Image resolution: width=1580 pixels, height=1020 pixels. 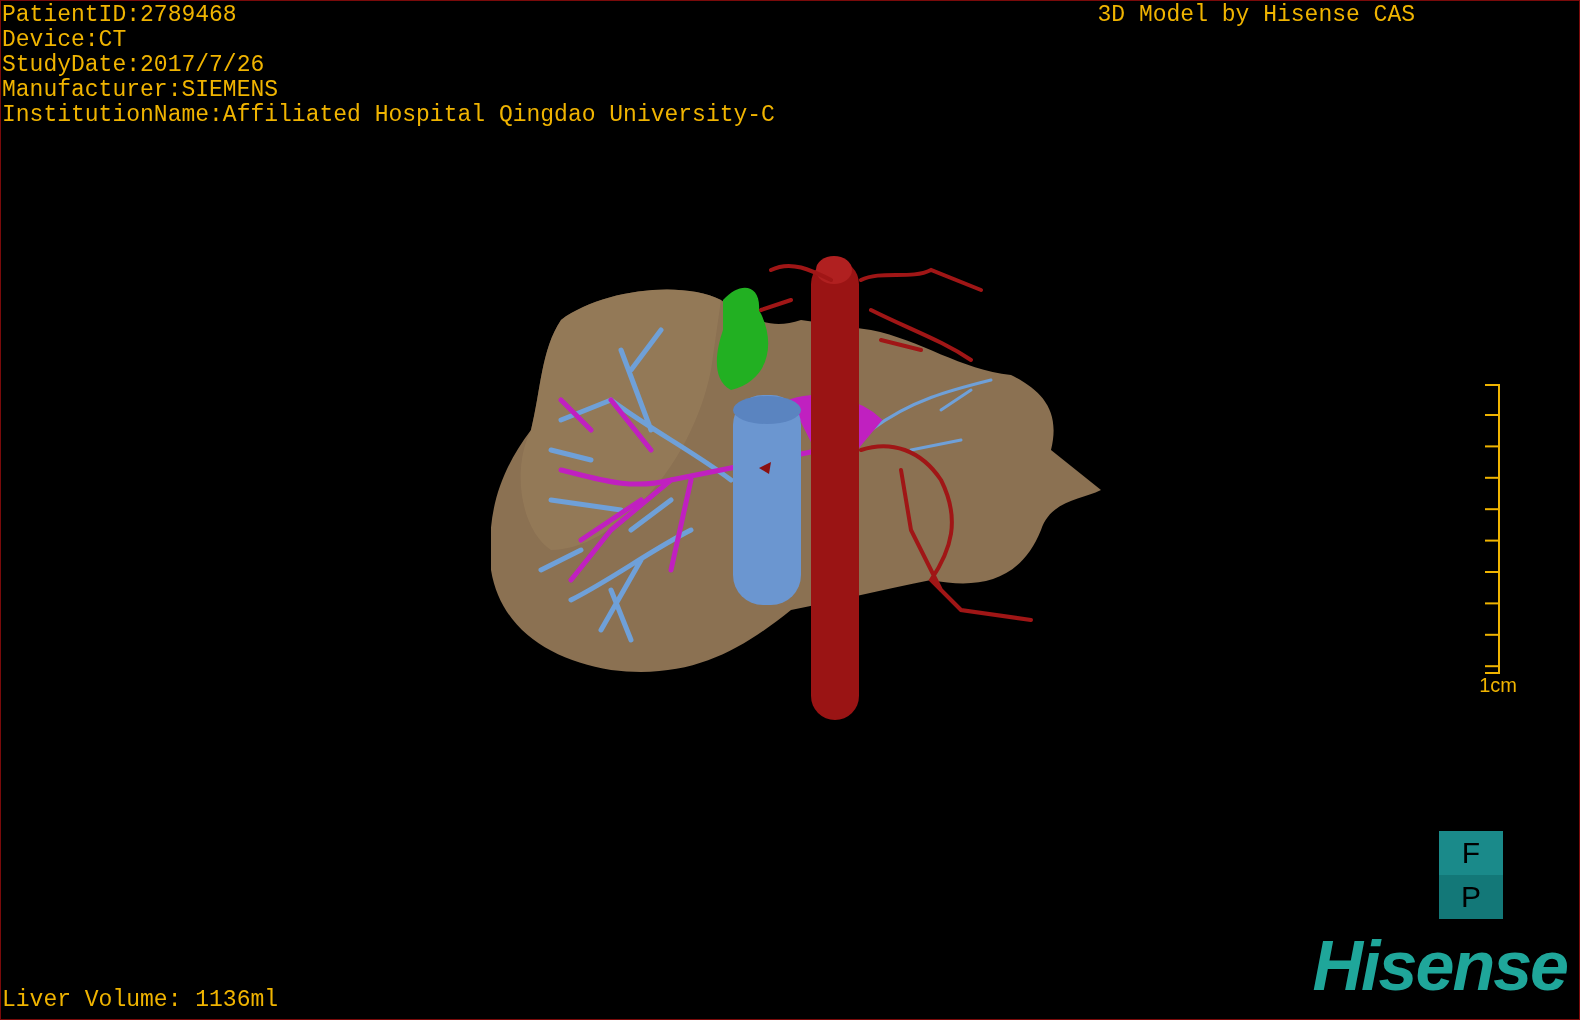 What do you see at coordinates (120, 15) in the screenshot?
I see `patient-info-text: PatientID:2789468` at bounding box center [120, 15].